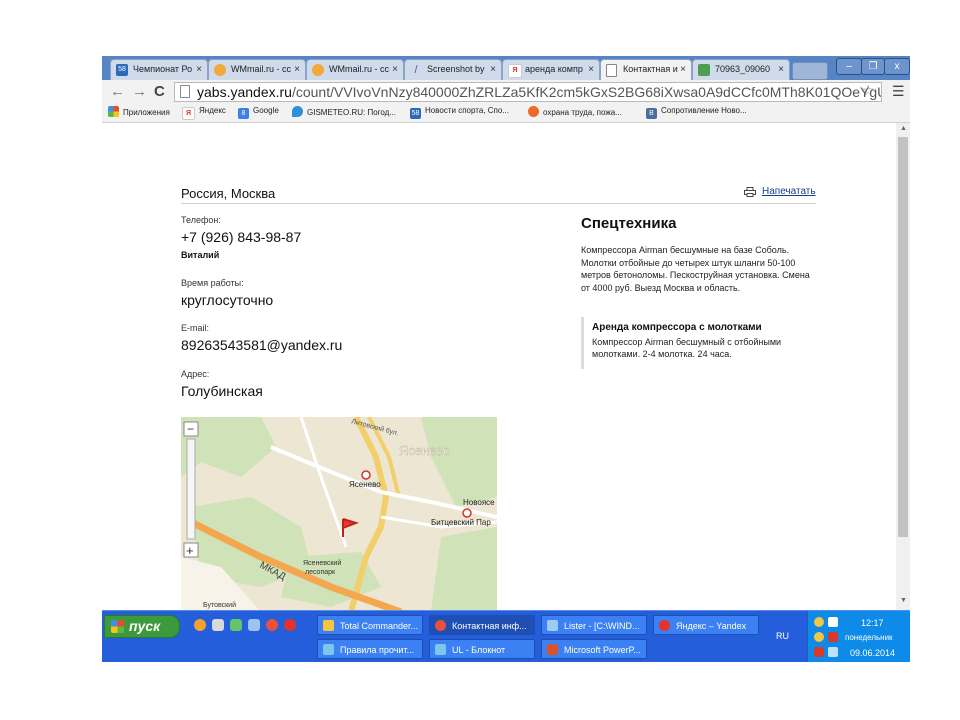 This screenshot has width=960, height=720. Describe the element at coordinates (898, 91) in the screenshot. I see `menu-icon: ☰` at that location.